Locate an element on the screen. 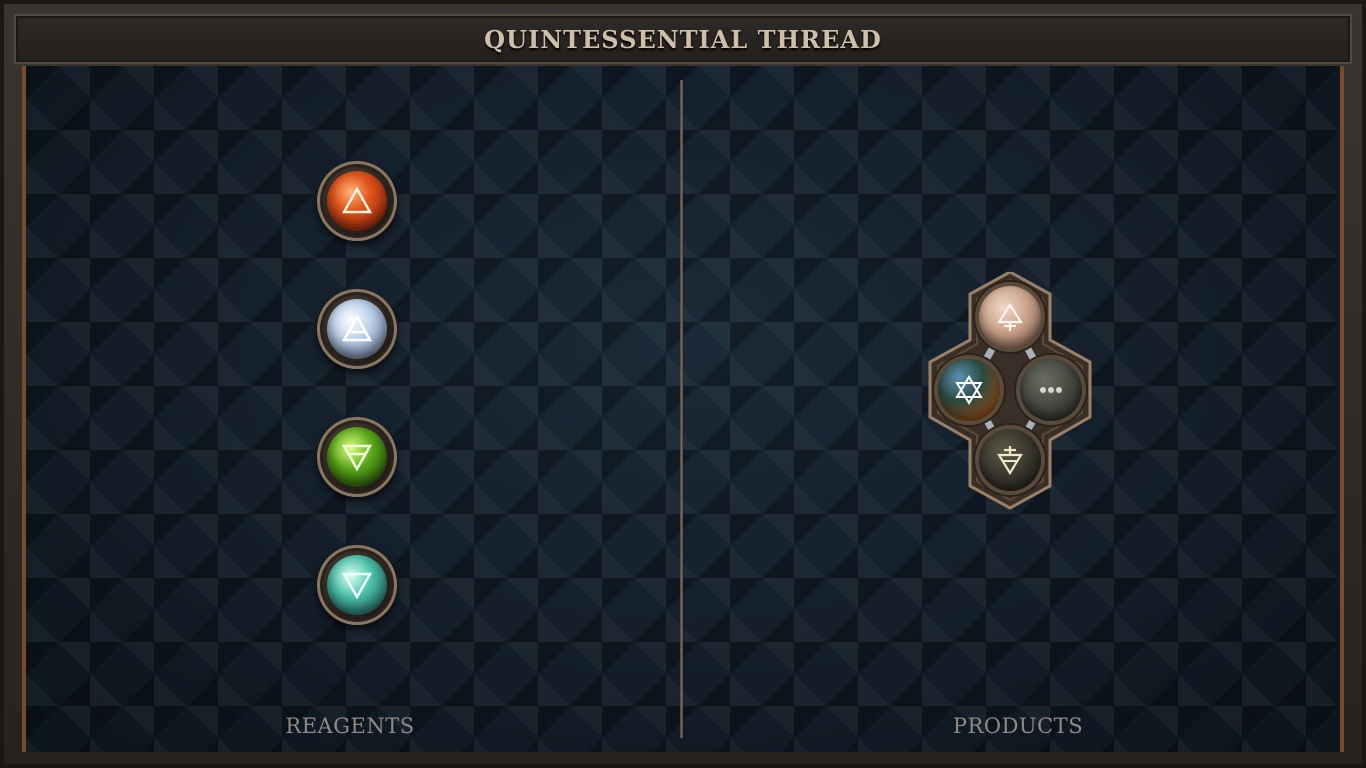 The height and width of the screenshot is (768, 1366). product-atom-unknown is located at coordinates (1051, 390).